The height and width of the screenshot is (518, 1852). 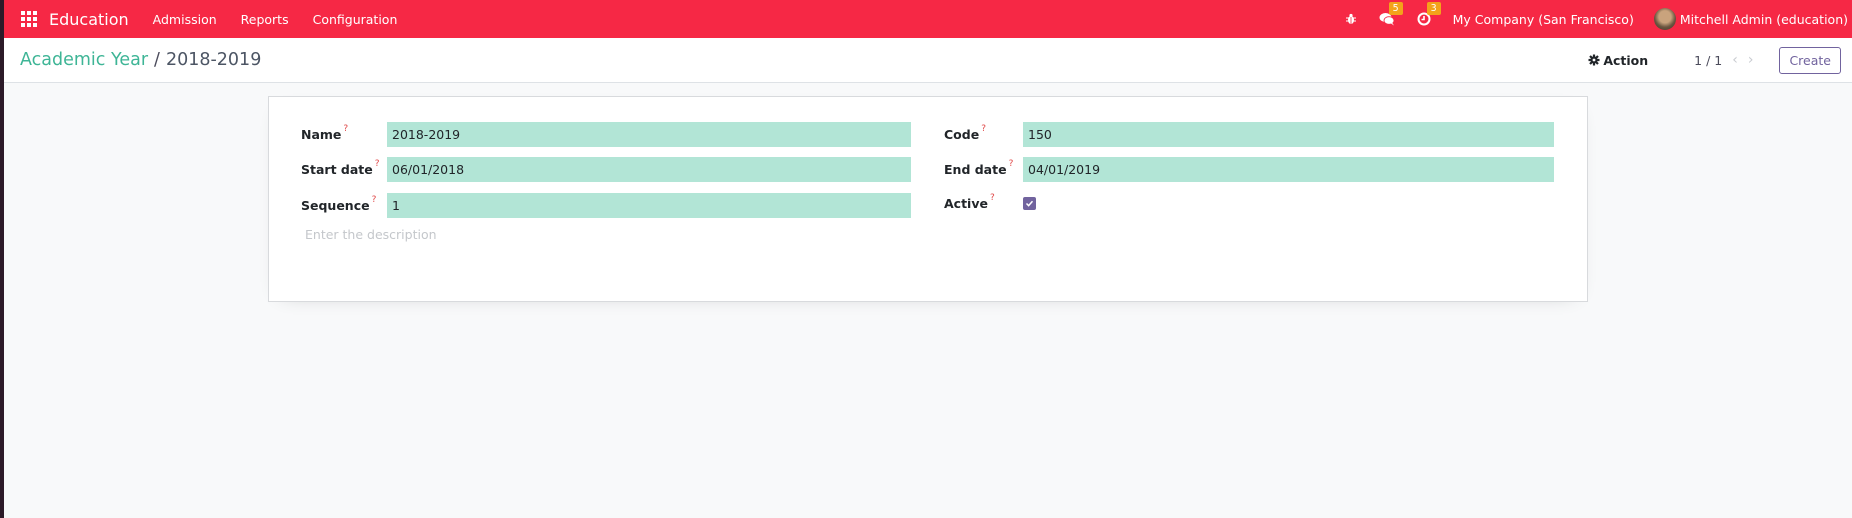 What do you see at coordinates (339, 204) in the screenshot?
I see `sequence-label: Sequence?` at bounding box center [339, 204].